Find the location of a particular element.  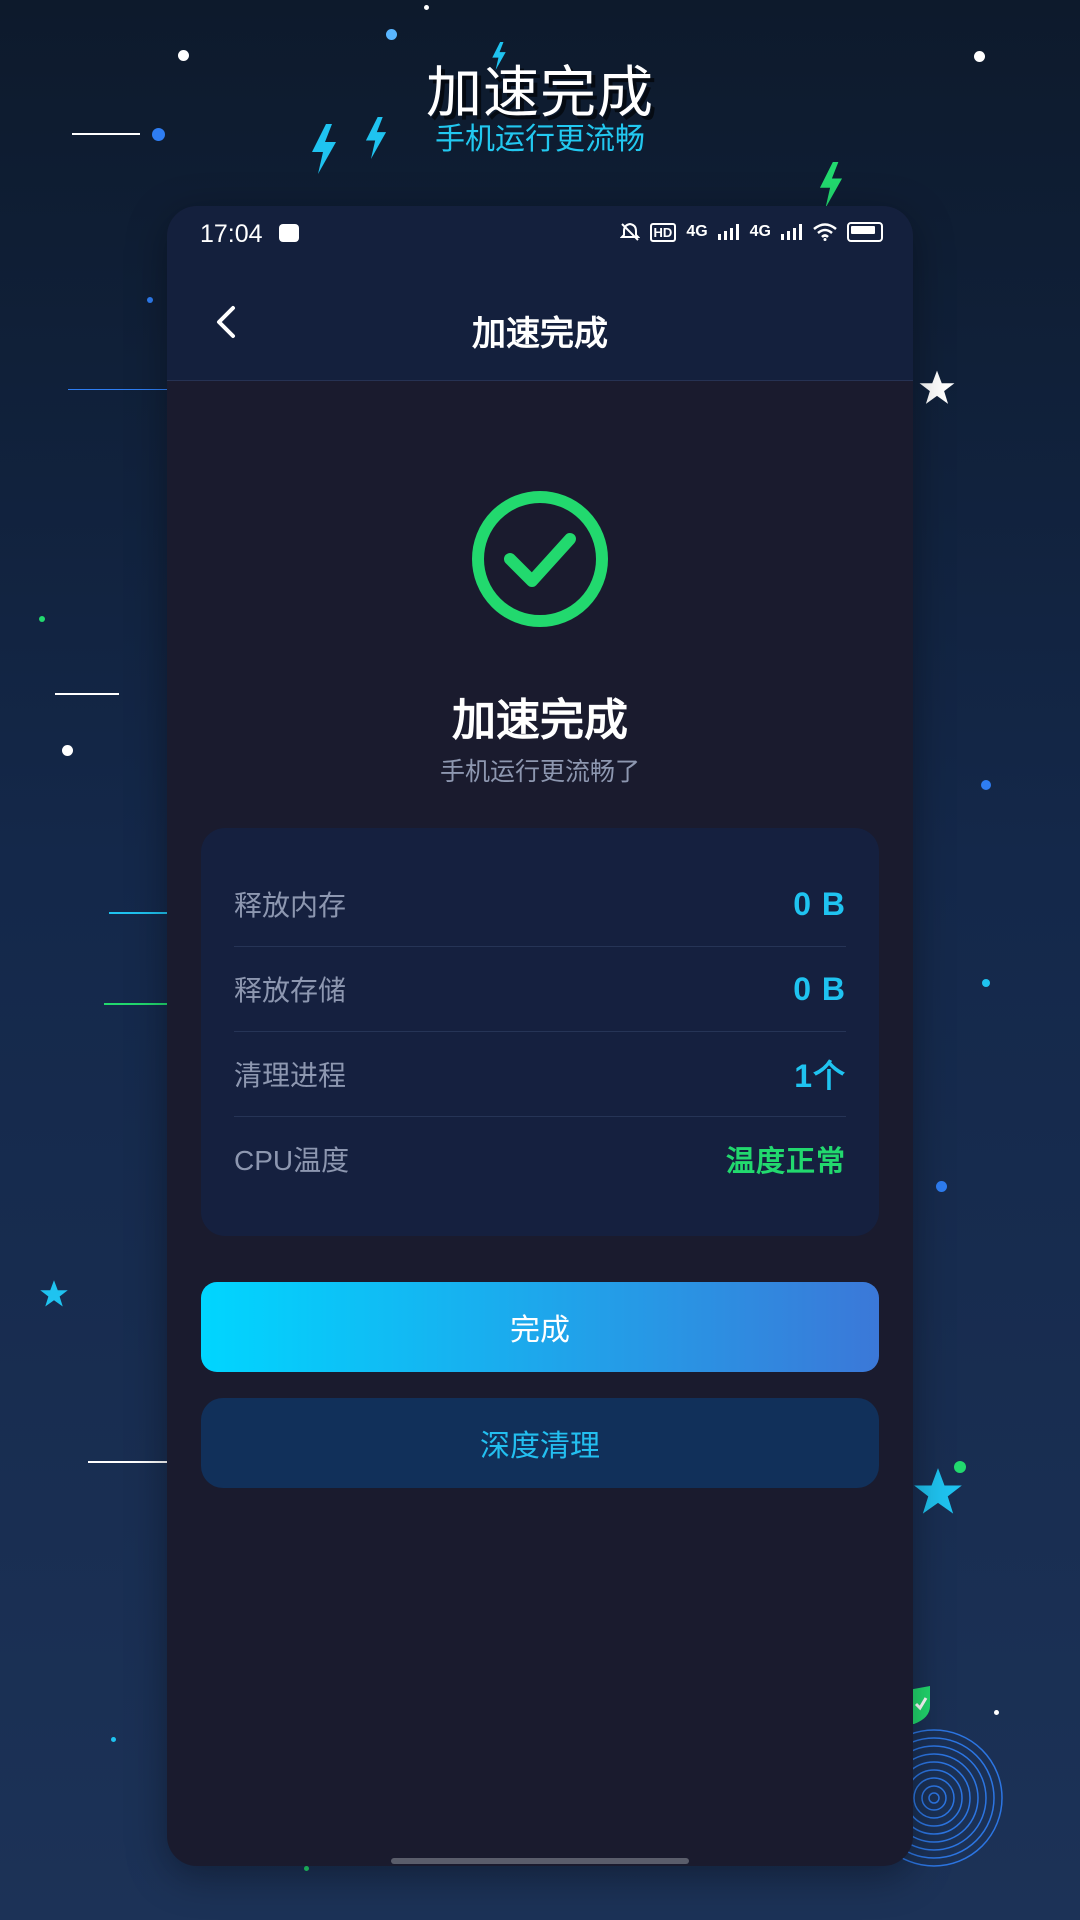

stat-value: 1个 is located at coordinates (820, 1076).